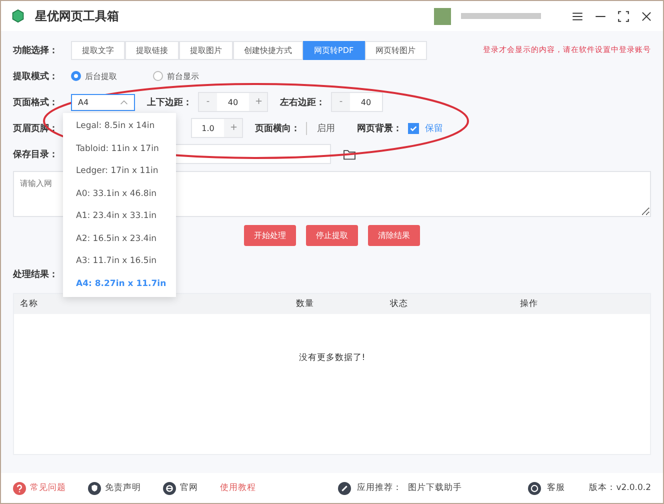 Image resolution: width=664 pixels, height=504 pixels. What do you see at coordinates (36, 154) in the screenshot?
I see `field-label: 保存目录：` at bounding box center [36, 154].